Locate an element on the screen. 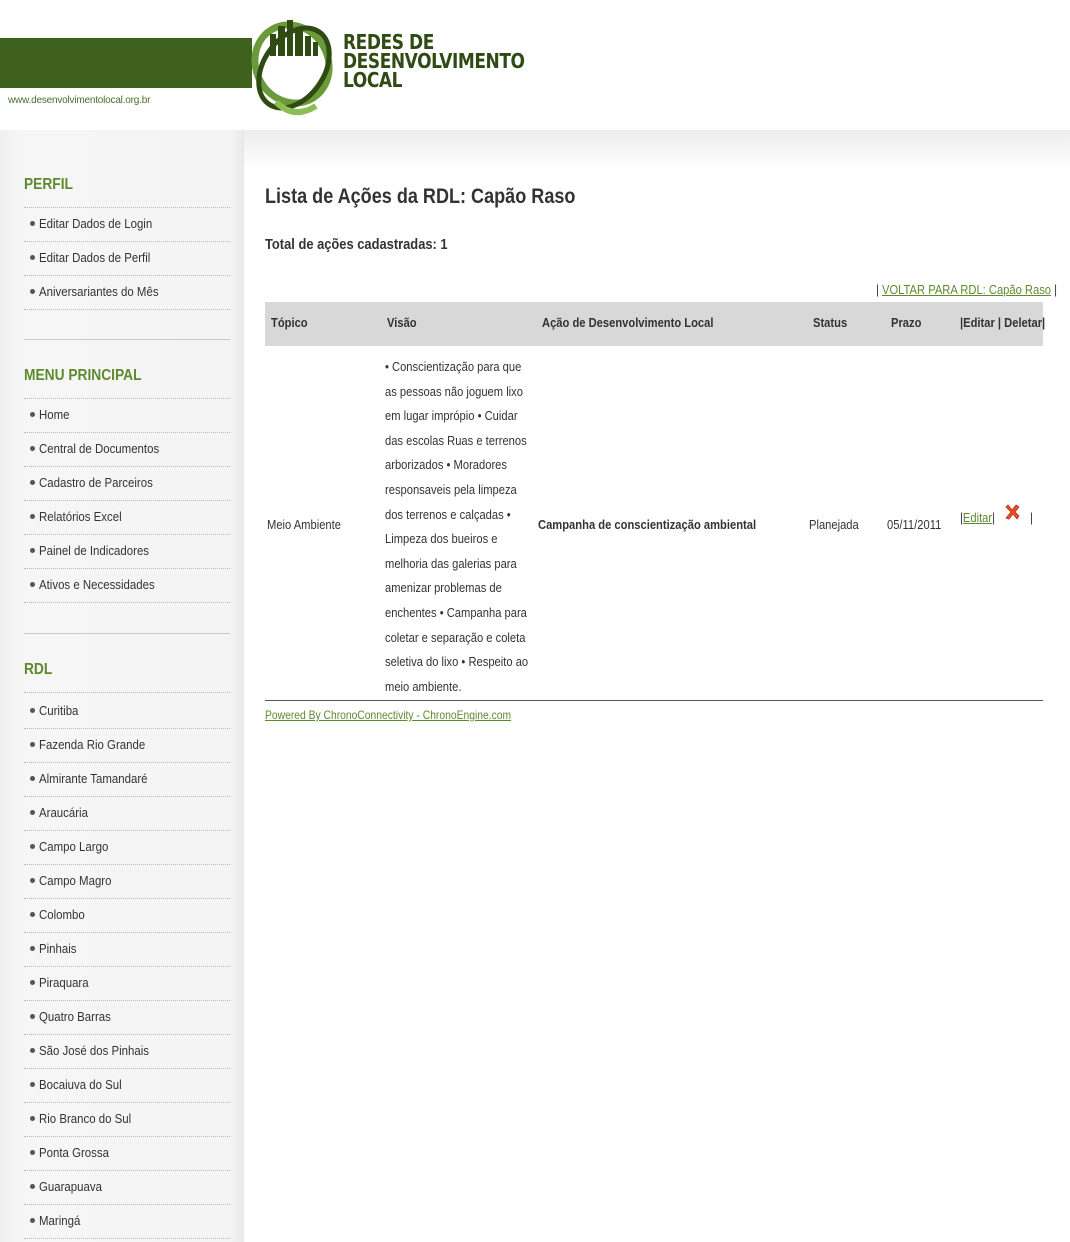 The width and height of the screenshot is (1070, 1242). cell-prazo: 05/11/2011 is located at coordinates (914, 524).